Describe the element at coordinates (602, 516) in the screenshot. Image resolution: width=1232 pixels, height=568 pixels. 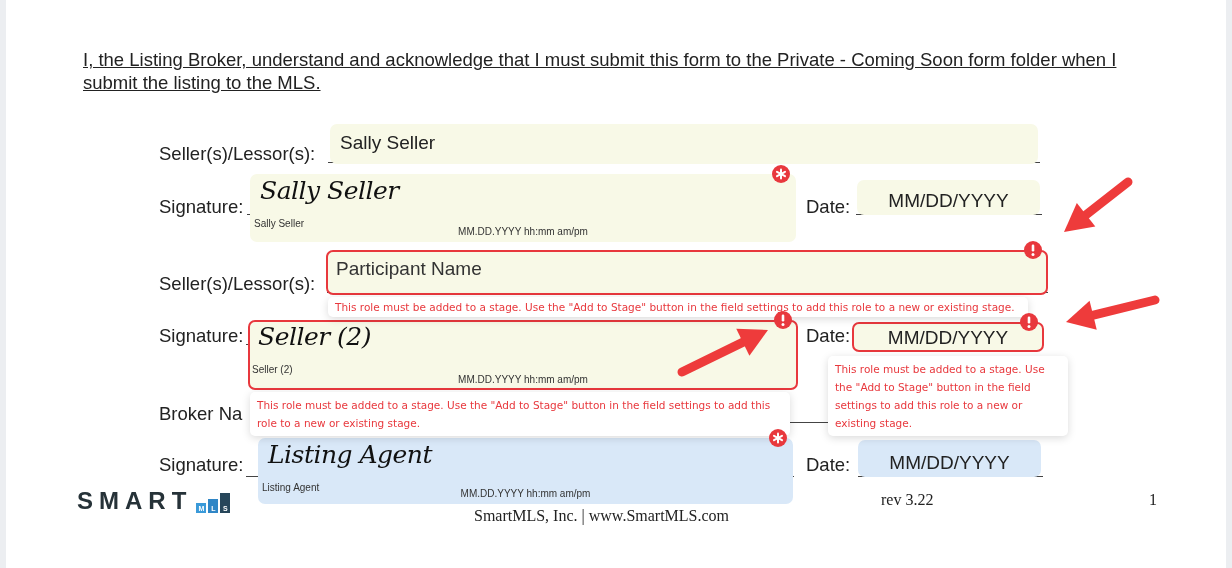
I see `company-footer-text: SmartMLS, Inc. | www.SmartMLS.com` at that location.